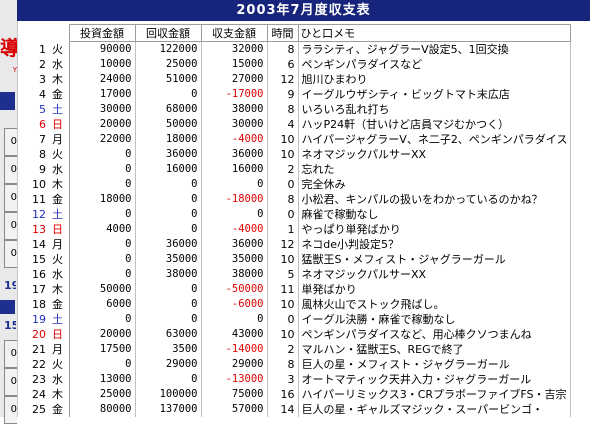 Image resolution: width=590 pixels, height=424 pixels. Describe the element at coordinates (102, 229) in the screenshot. I see `investment-cell: 4000` at that location.